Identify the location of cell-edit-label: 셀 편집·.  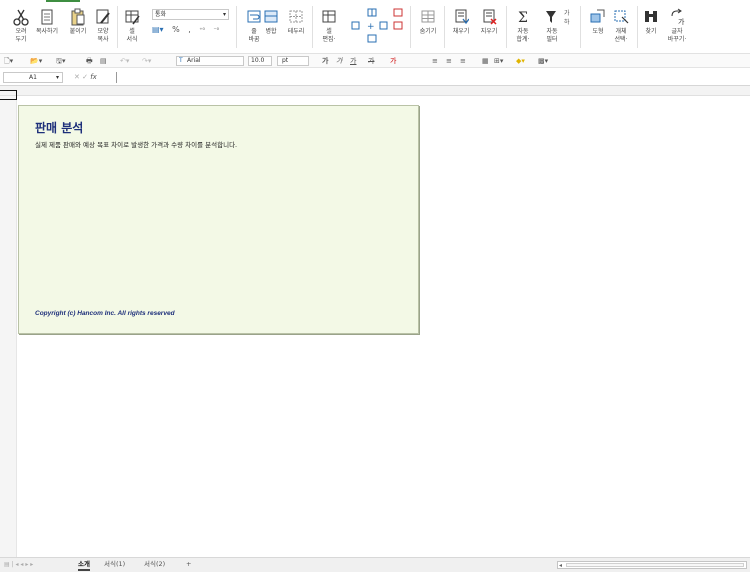
(329, 35).